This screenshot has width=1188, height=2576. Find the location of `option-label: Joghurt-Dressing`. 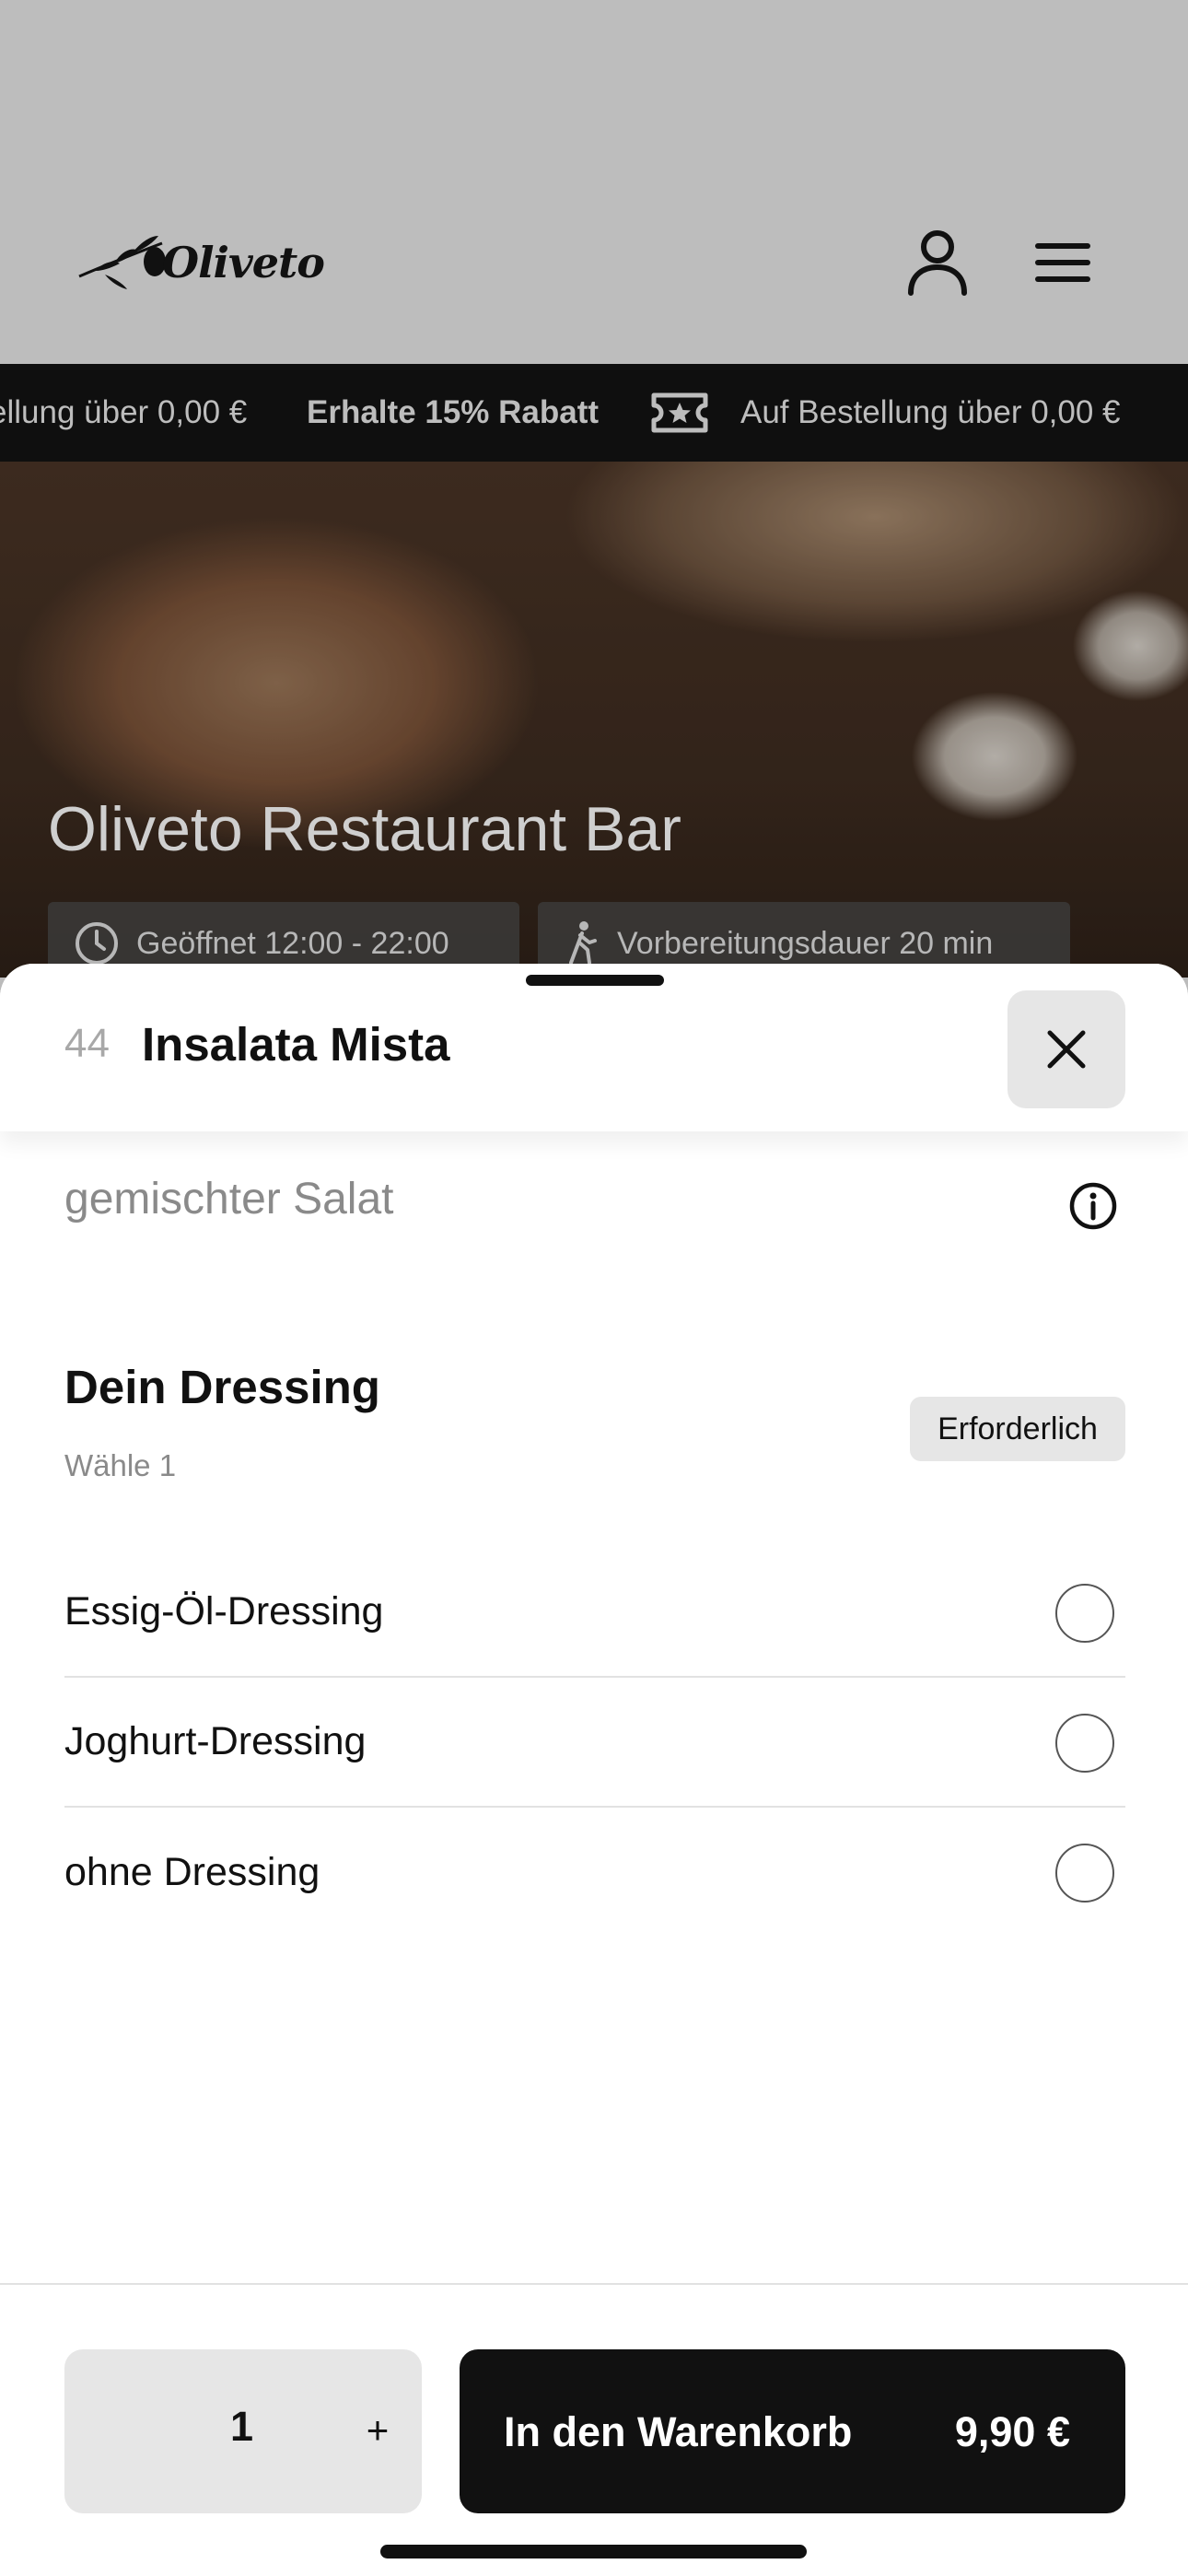

option-label: Joghurt-Dressing is located at coordinates (215, 1741).